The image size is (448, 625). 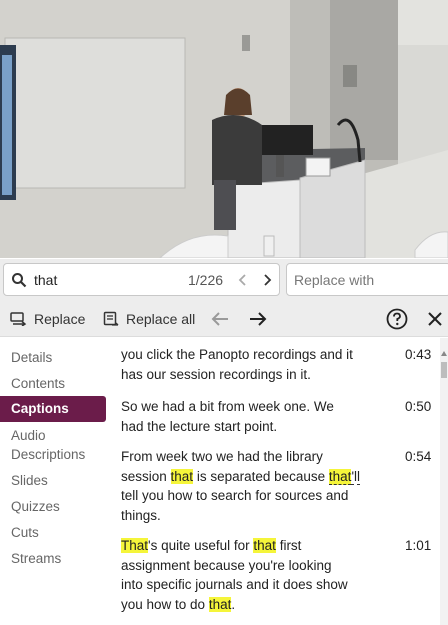 I want to click on sidebar-item-audio: Audio, so click(x=53, y=435).